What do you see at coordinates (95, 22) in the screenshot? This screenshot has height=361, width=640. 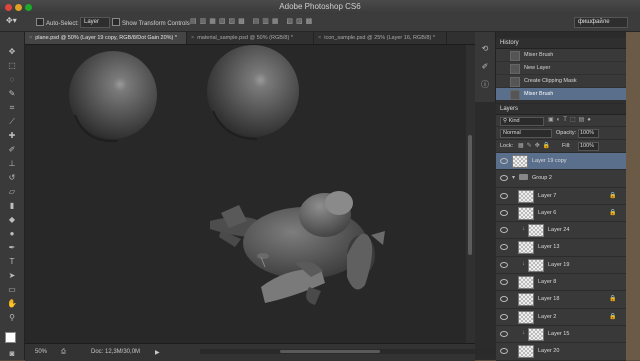 I see `auto-select-dropdown: Layer` at bounding box center [95, 22].